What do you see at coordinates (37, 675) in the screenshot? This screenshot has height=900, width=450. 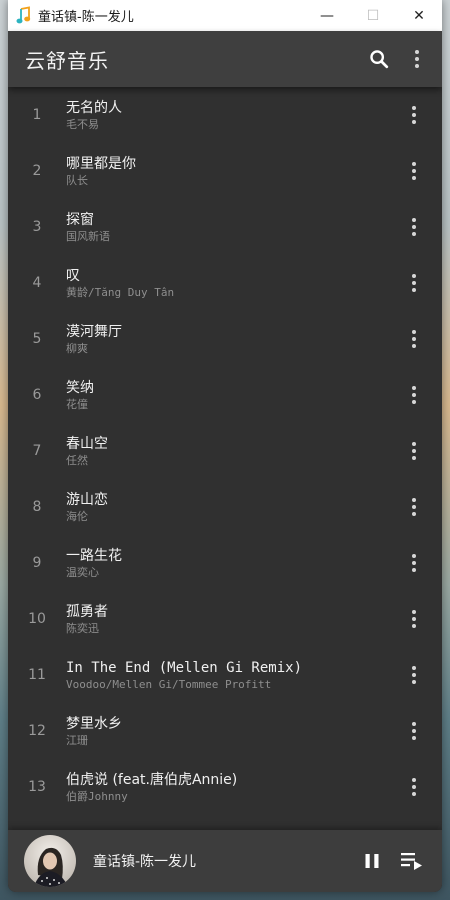 I see `song-index: 11` at bounding box center [37, 675].